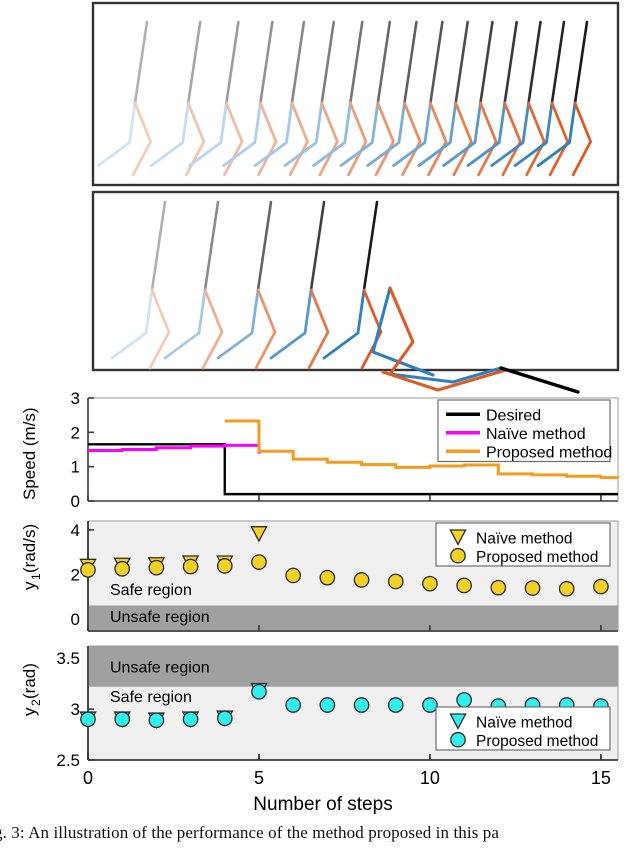 The width and height of the screenshot is (640, 851). Describe the element at coordinates (160, 667) in the screenshot. I see `y2-unsafe-region-label: Unsafe region` at that location.